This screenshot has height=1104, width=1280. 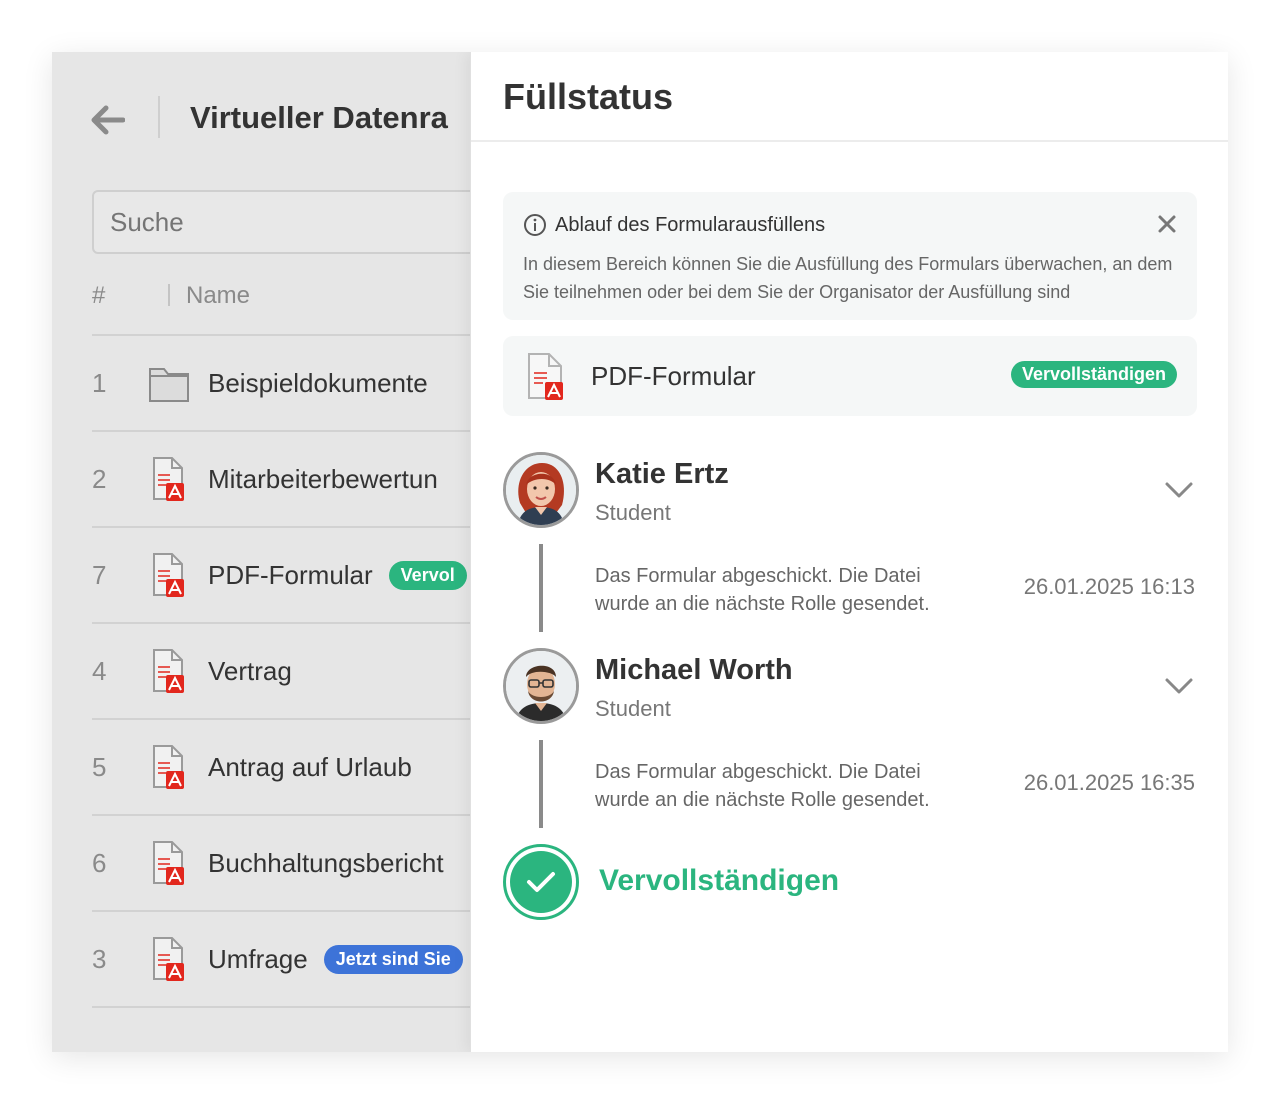 What do you see at coordinates (850, 376) in the screenshot?
I see `form-summary: PDF-Formular Vervollständigen` at bounding box center [850, 376].